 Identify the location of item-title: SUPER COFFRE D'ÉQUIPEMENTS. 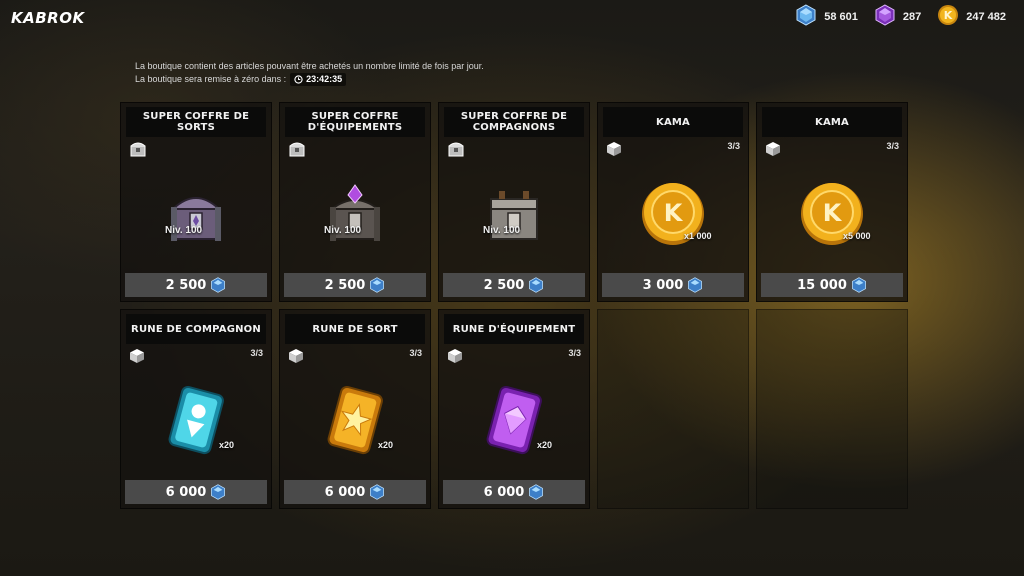
(355, 122).